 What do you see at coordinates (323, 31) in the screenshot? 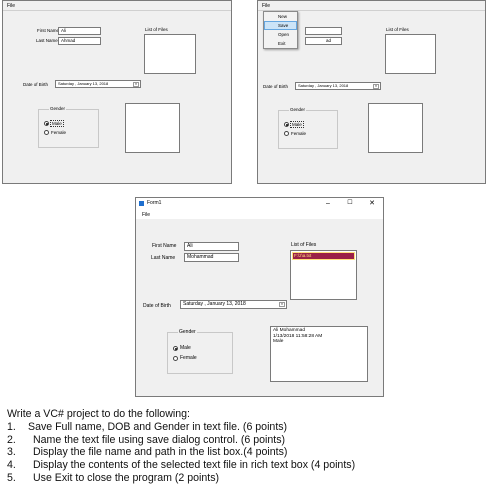
I see `first-name-input` at bounding box center [323, 31].